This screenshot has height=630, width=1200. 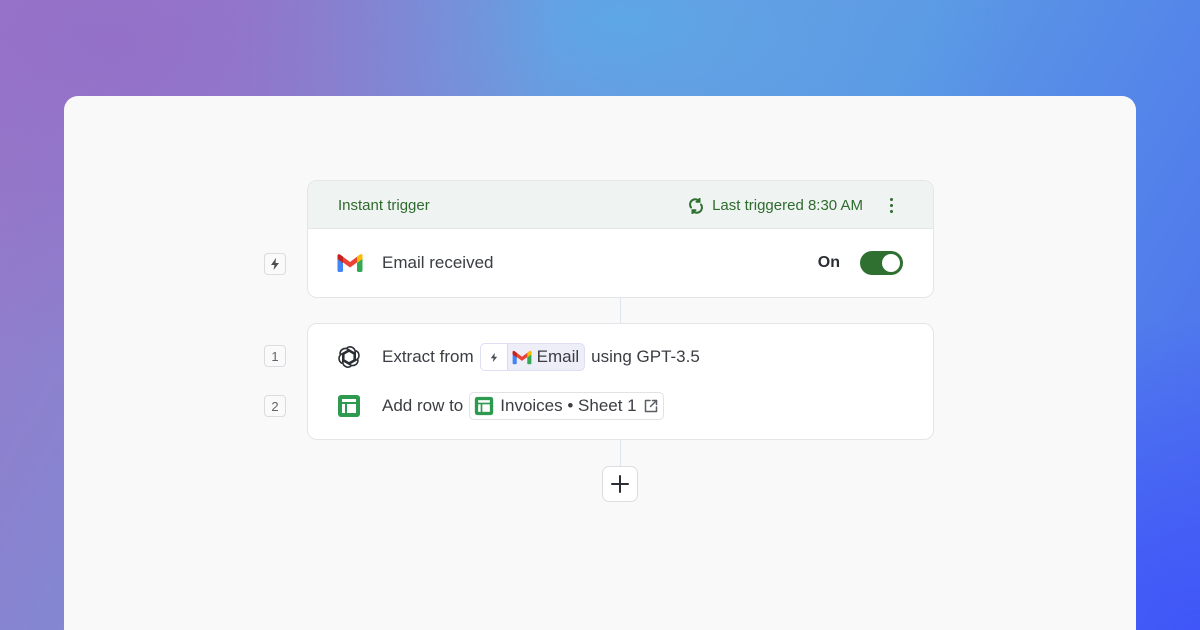 I want to click on step-row-extract: Extract from Email using GPT-3.5, so click(x=620, y=357).